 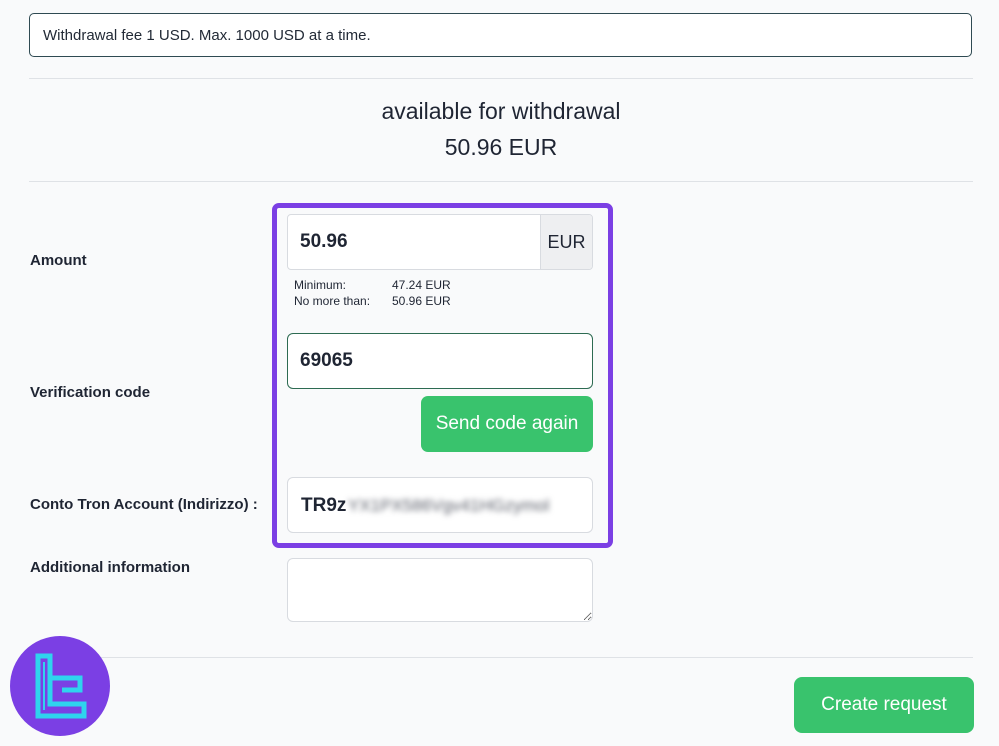 What do you see at coordinates (501, 657) in the screenshot?
I see `divider-bottom` at bounding box center [501, 657].